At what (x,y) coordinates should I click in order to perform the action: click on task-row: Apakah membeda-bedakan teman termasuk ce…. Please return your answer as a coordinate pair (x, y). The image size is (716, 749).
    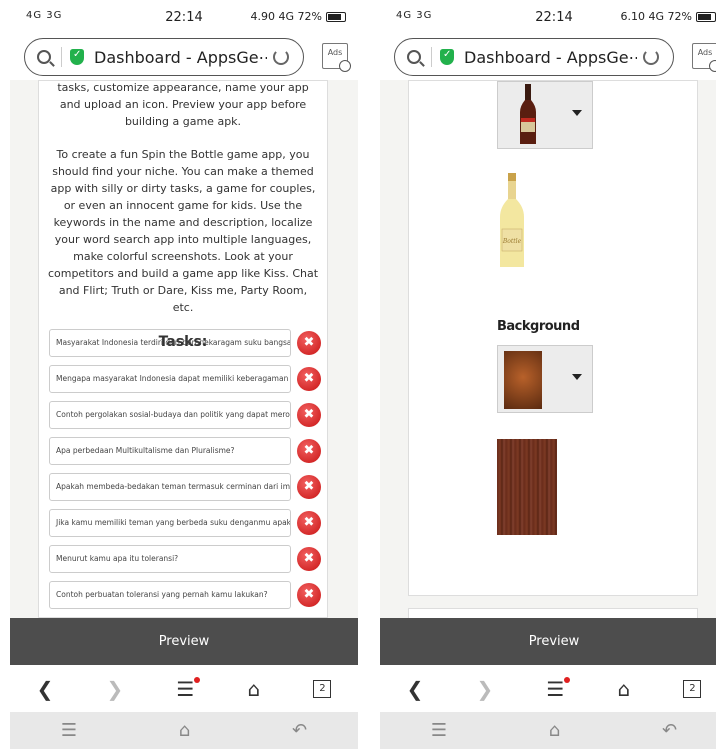
    Looking at the image, I should click on (185, 487).